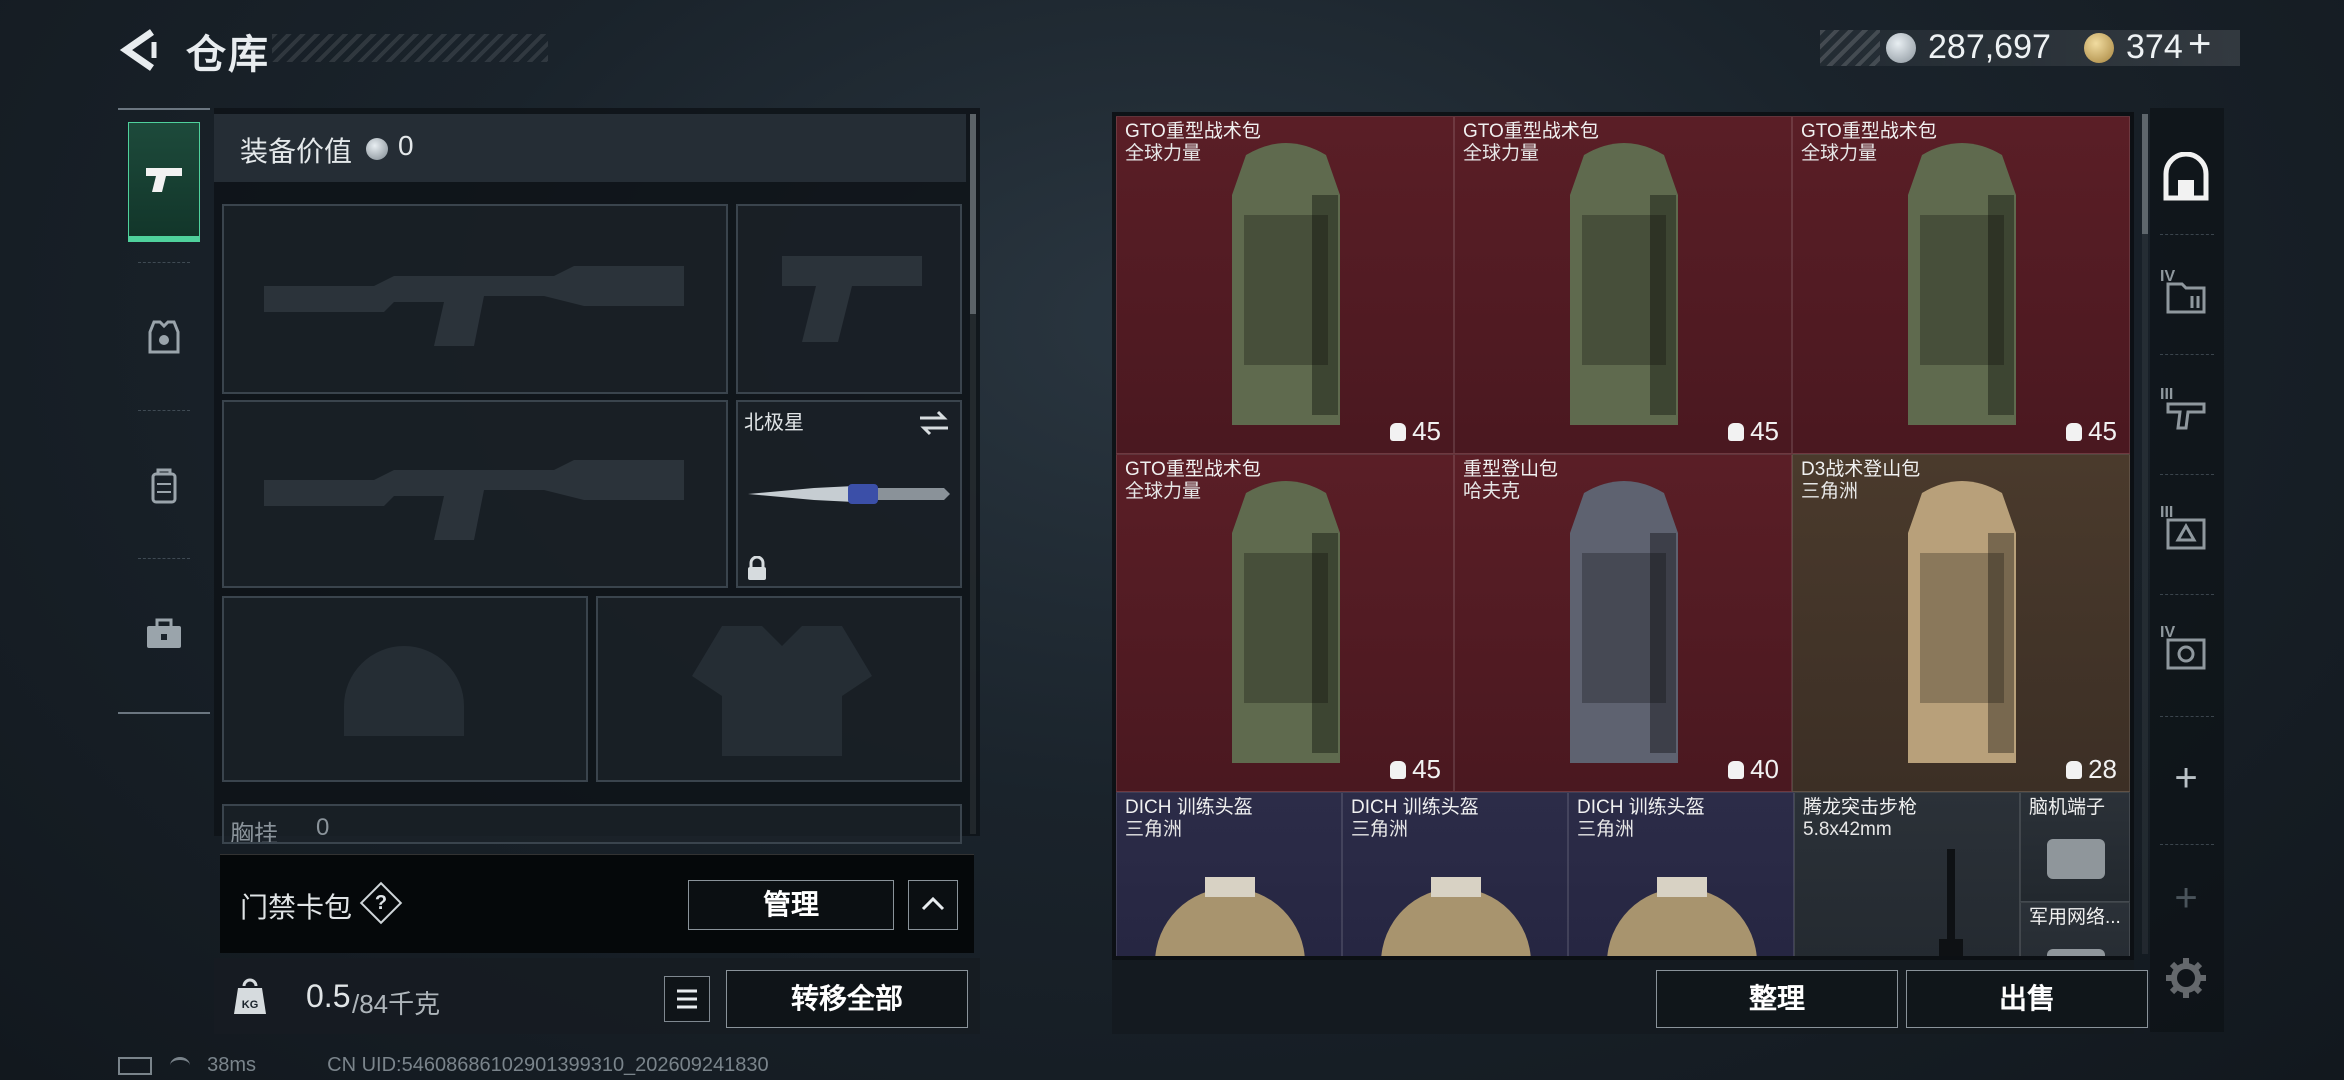 The width and height of the screenshot is (2344, 1080). Describe the element at coordinates (1861, 469) in the screenshot. I see `item-name: D3战术登山包` at that location.